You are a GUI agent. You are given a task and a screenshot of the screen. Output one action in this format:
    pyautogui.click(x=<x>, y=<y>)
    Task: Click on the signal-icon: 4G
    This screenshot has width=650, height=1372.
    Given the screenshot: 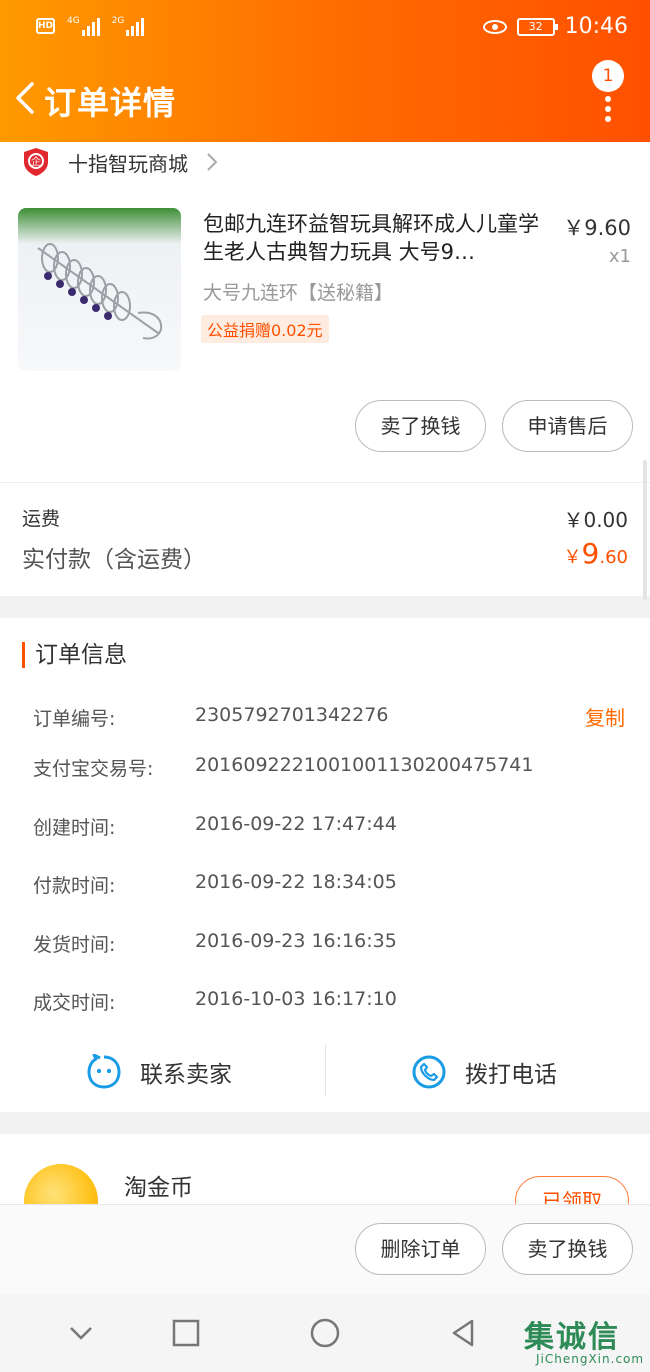 What is the action you would take?
    pyautogui.click(x=83, y=26)
    